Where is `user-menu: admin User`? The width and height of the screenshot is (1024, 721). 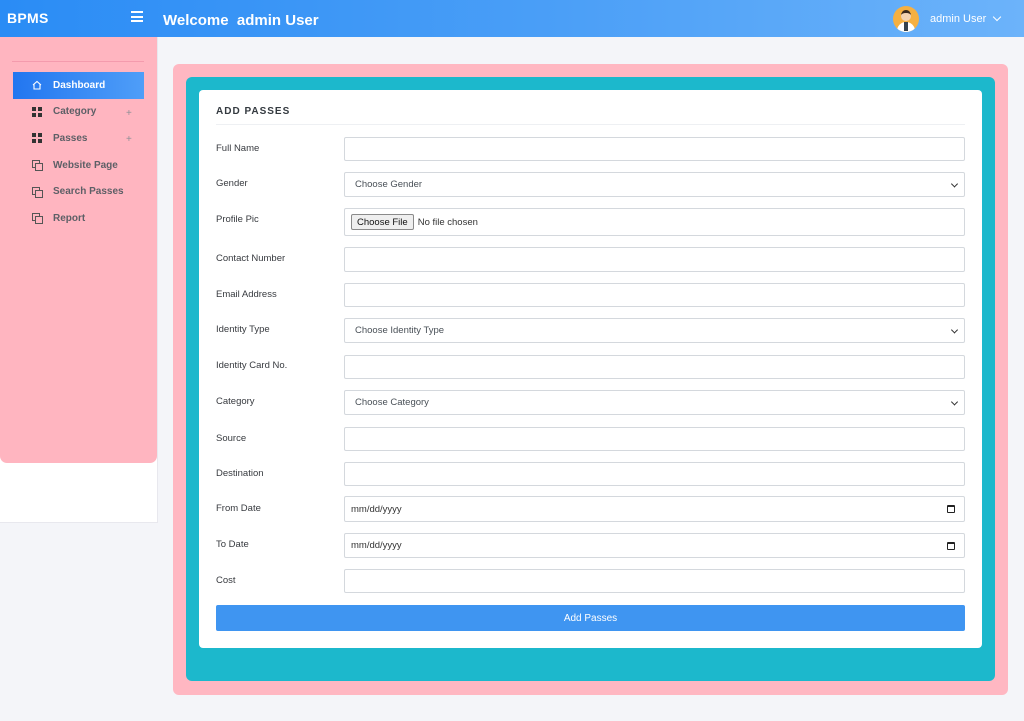 user-menu: admin User is located at coordinates (947, 19).